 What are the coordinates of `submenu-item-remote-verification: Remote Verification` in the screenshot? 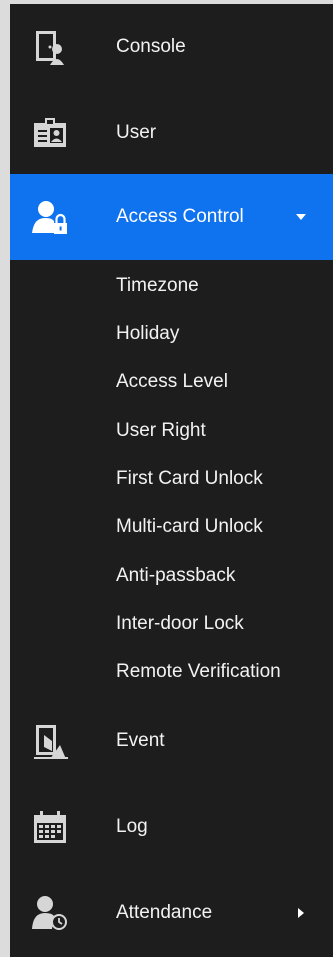 It's located at (198, 672).